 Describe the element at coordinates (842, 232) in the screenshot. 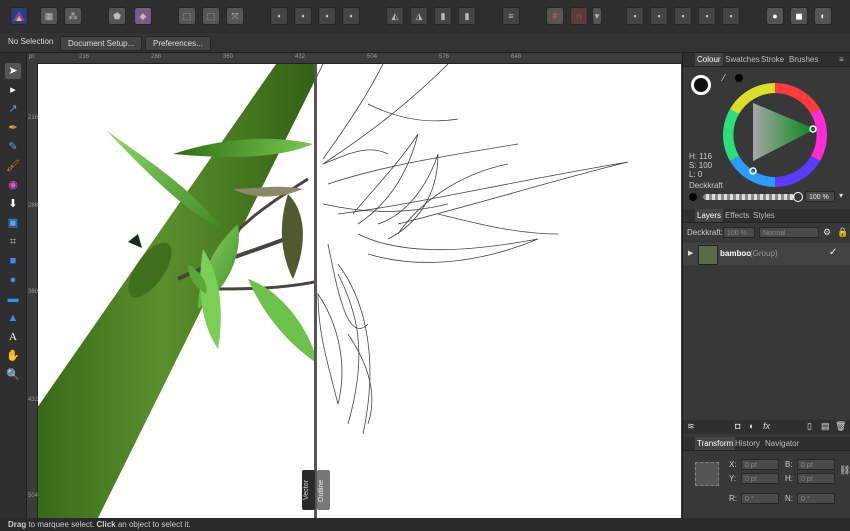

I see `lock-icon: 🔒` at that location.